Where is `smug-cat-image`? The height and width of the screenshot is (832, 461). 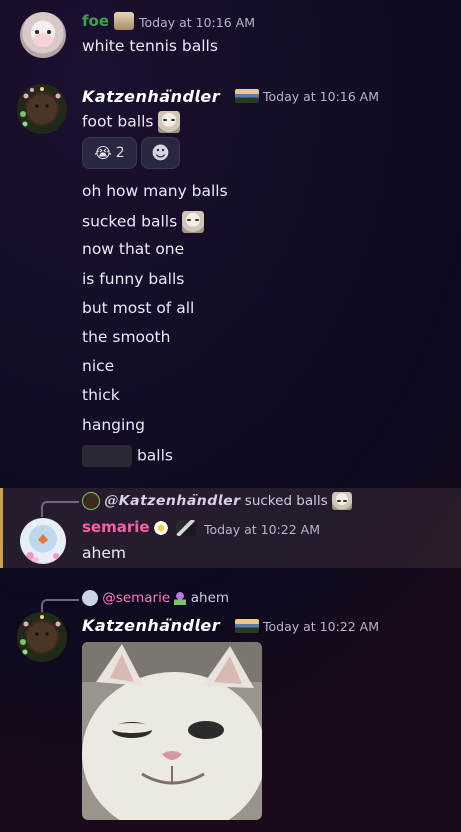
smug-cat-image is located at coordinates (172, 731).